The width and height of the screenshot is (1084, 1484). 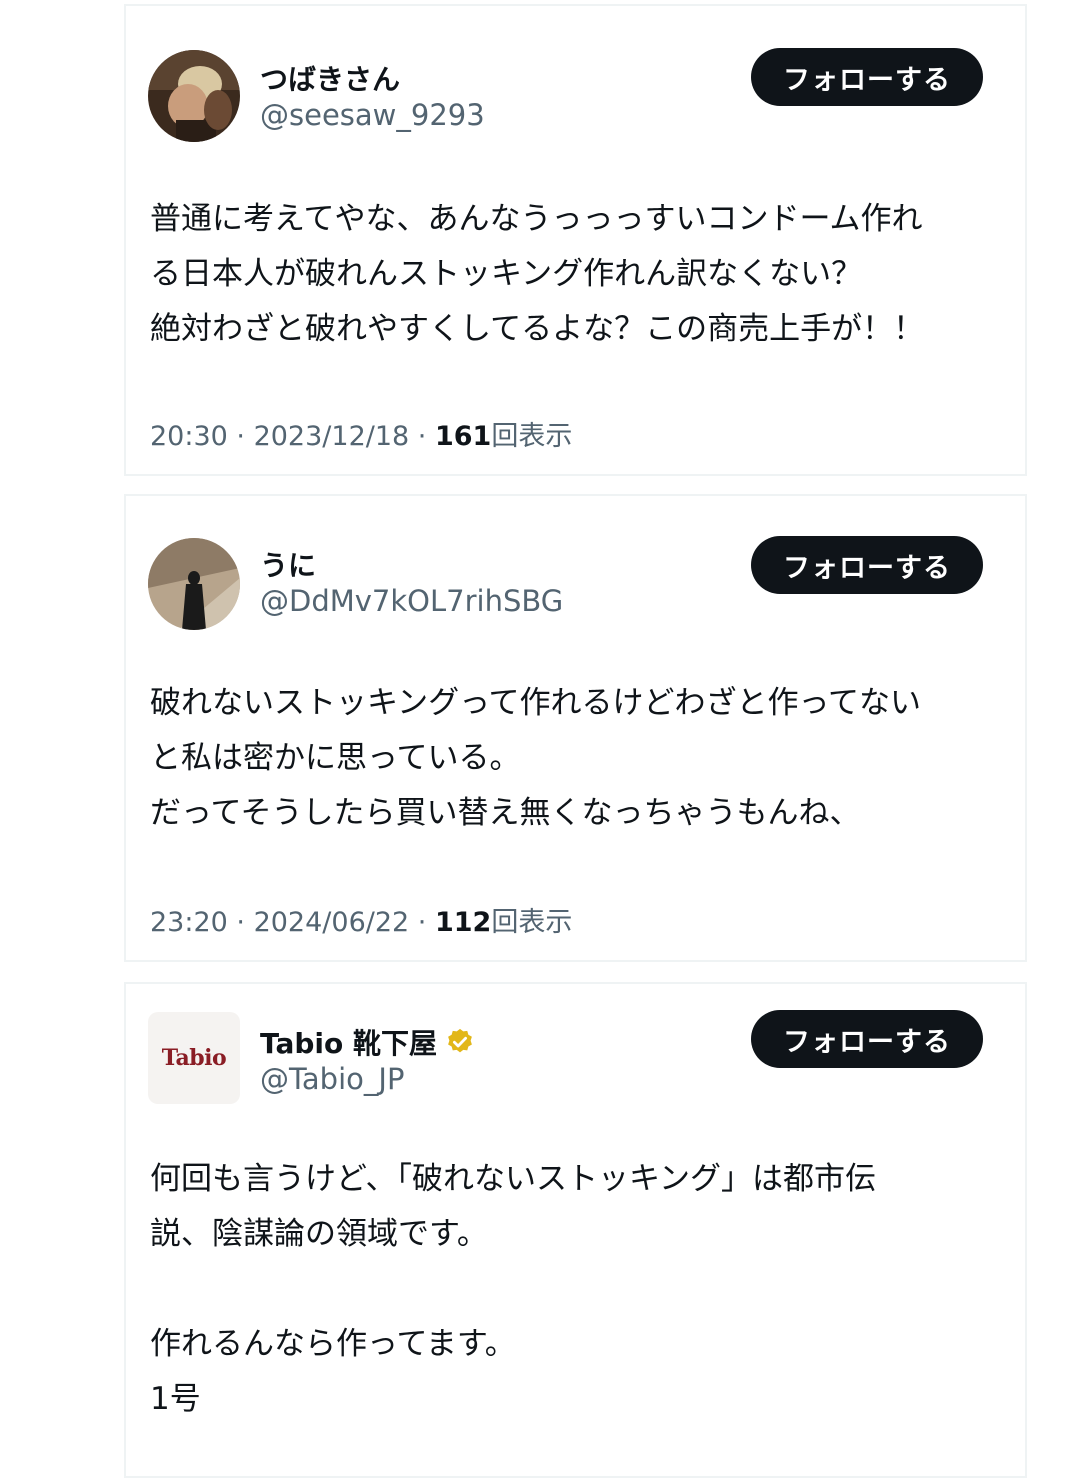 What do you see at coordinates (333, 1344) in the screenshot?
I see `tweet-line: 作れるんなら作ってます。` at bounding box center [333, 1344].